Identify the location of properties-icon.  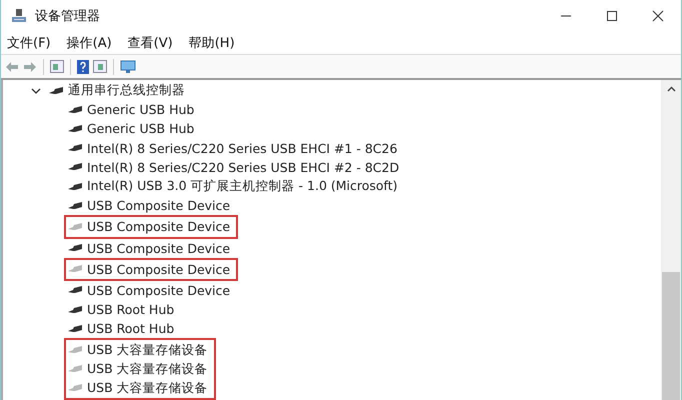
(57, 66).